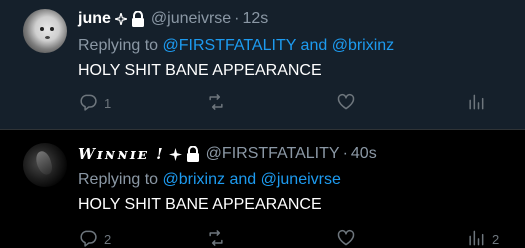  I want to click on reply-button: 2, so click(94, 238).